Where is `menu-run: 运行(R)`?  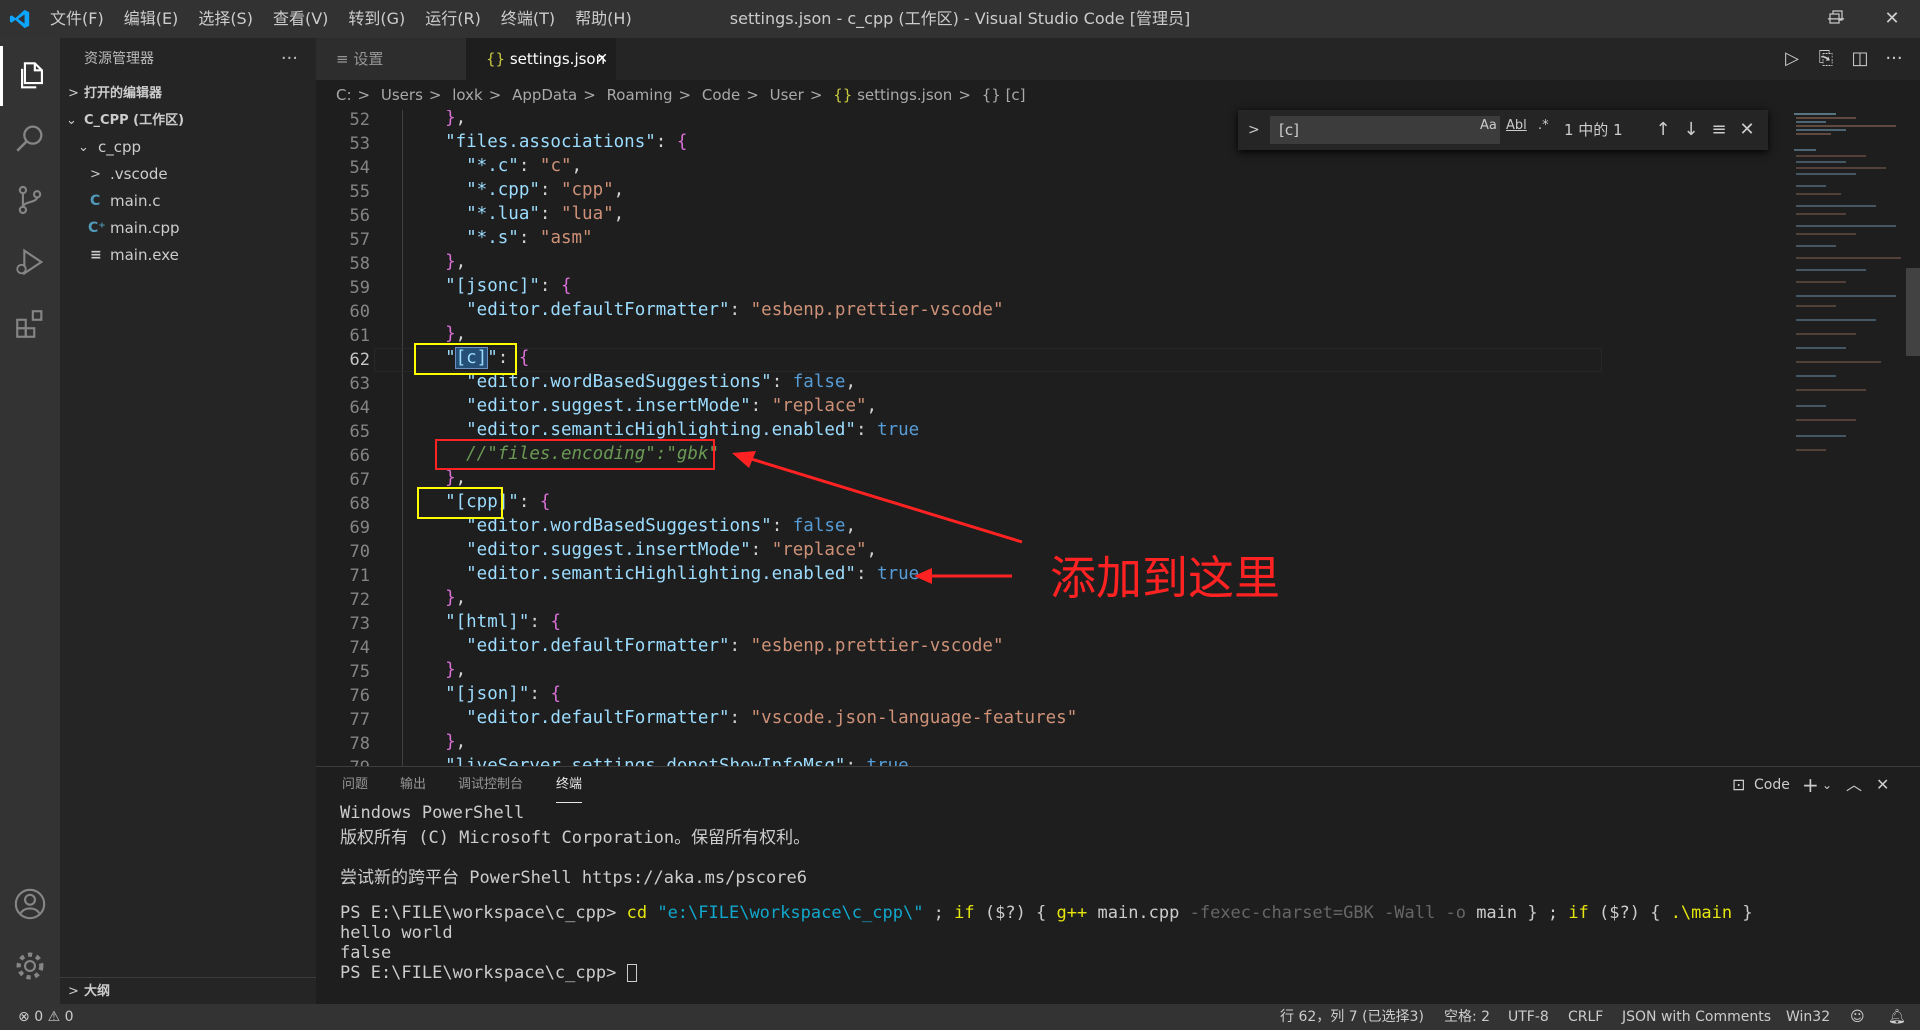
menu-run: 运行(R) is located at coordinates (453, 19).